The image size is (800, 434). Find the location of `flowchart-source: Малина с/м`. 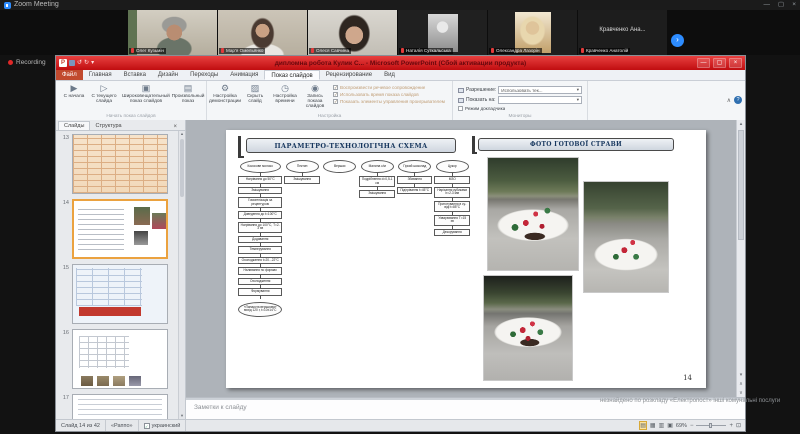

flowchart-source: Малина с/м is located at coordinates (377, 166).